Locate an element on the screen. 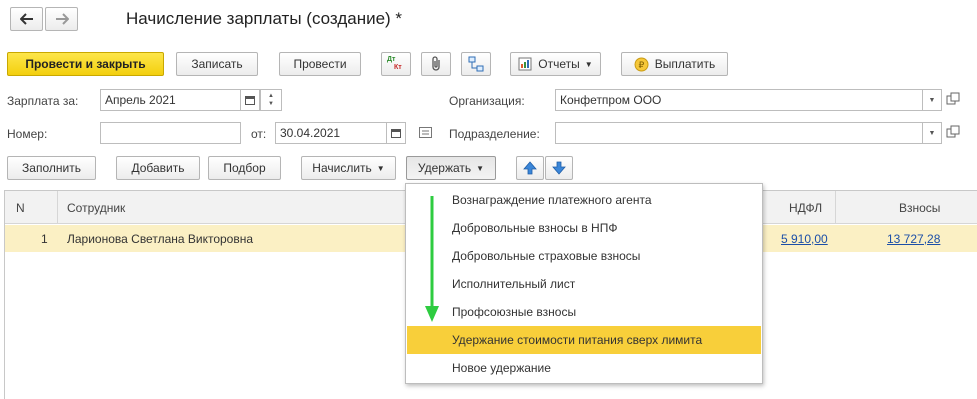 The height and width of the screenshot is (399, 977). menu-item-union-dues: Профсоюзные взносы is located at coordinates (584, 312).